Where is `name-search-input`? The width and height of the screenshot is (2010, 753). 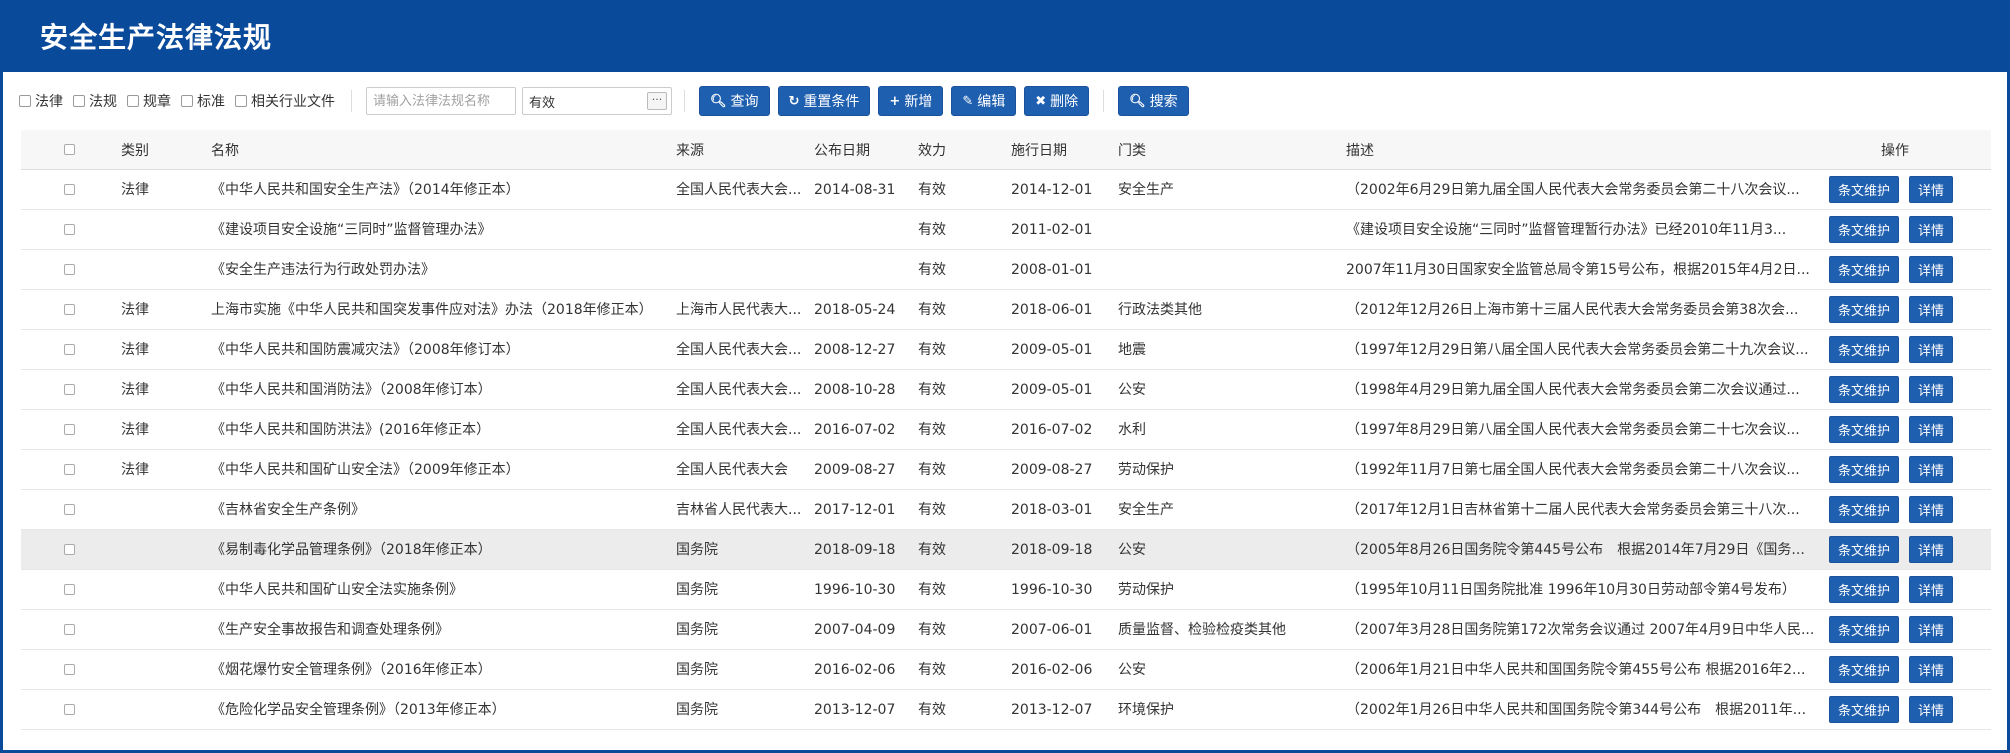 name-search-input is located at coordinates (441, 101).